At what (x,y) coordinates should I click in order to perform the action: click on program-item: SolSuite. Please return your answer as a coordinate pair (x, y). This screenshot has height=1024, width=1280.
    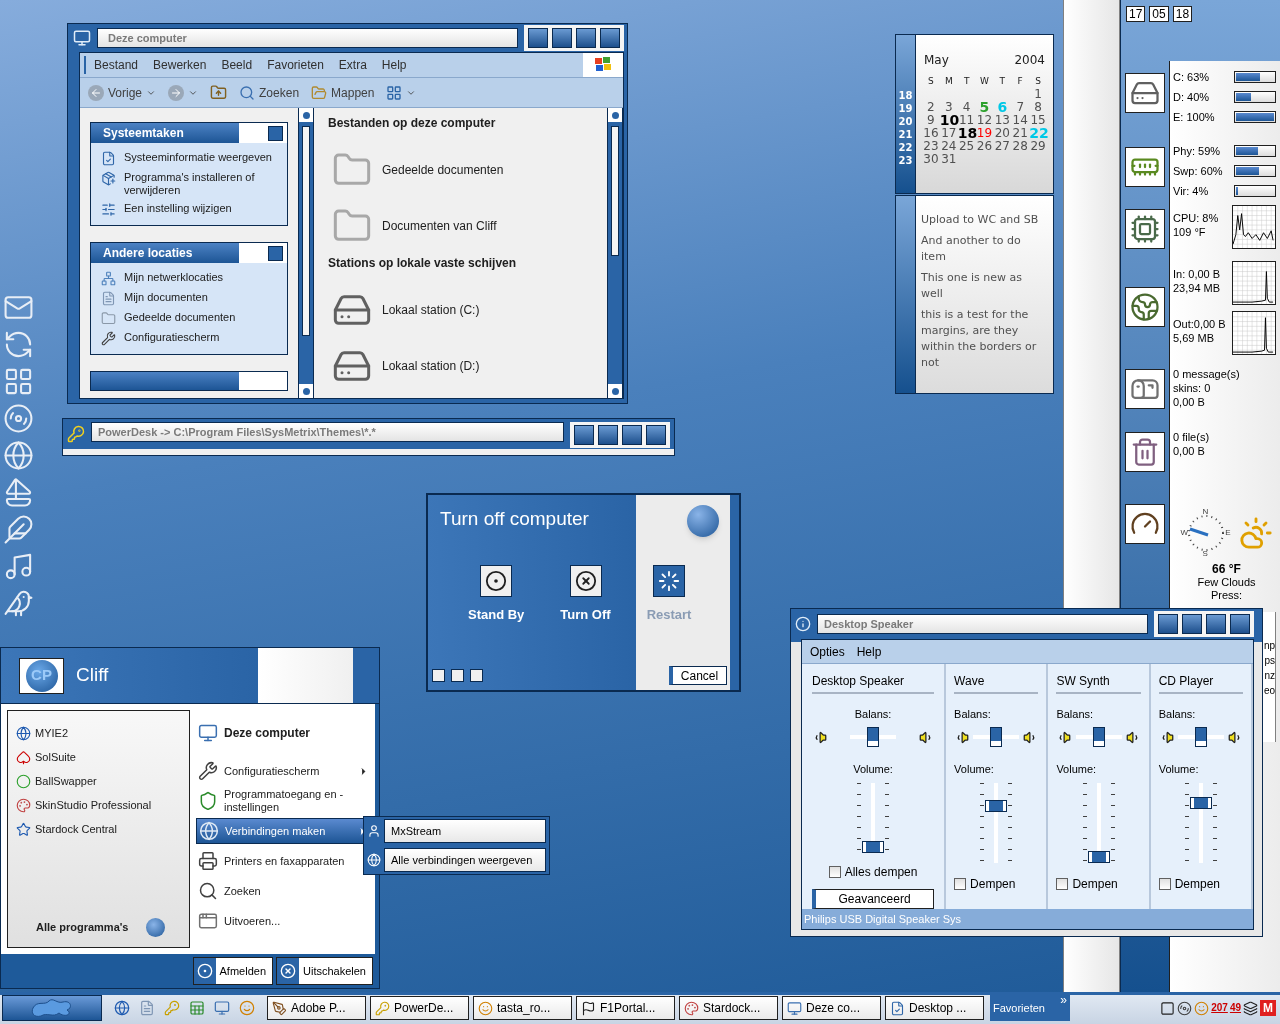
    Looking at the image, I should click on (98, 757).